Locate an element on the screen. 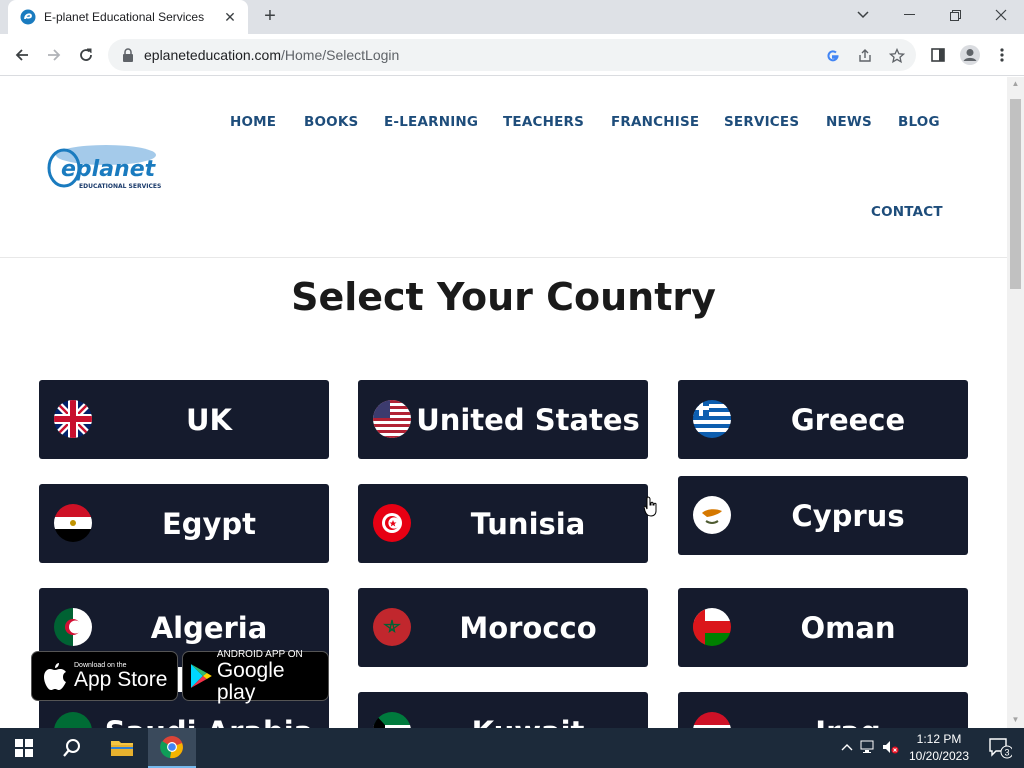  scrollbar-thumb is located at coordinates (1015, 194).